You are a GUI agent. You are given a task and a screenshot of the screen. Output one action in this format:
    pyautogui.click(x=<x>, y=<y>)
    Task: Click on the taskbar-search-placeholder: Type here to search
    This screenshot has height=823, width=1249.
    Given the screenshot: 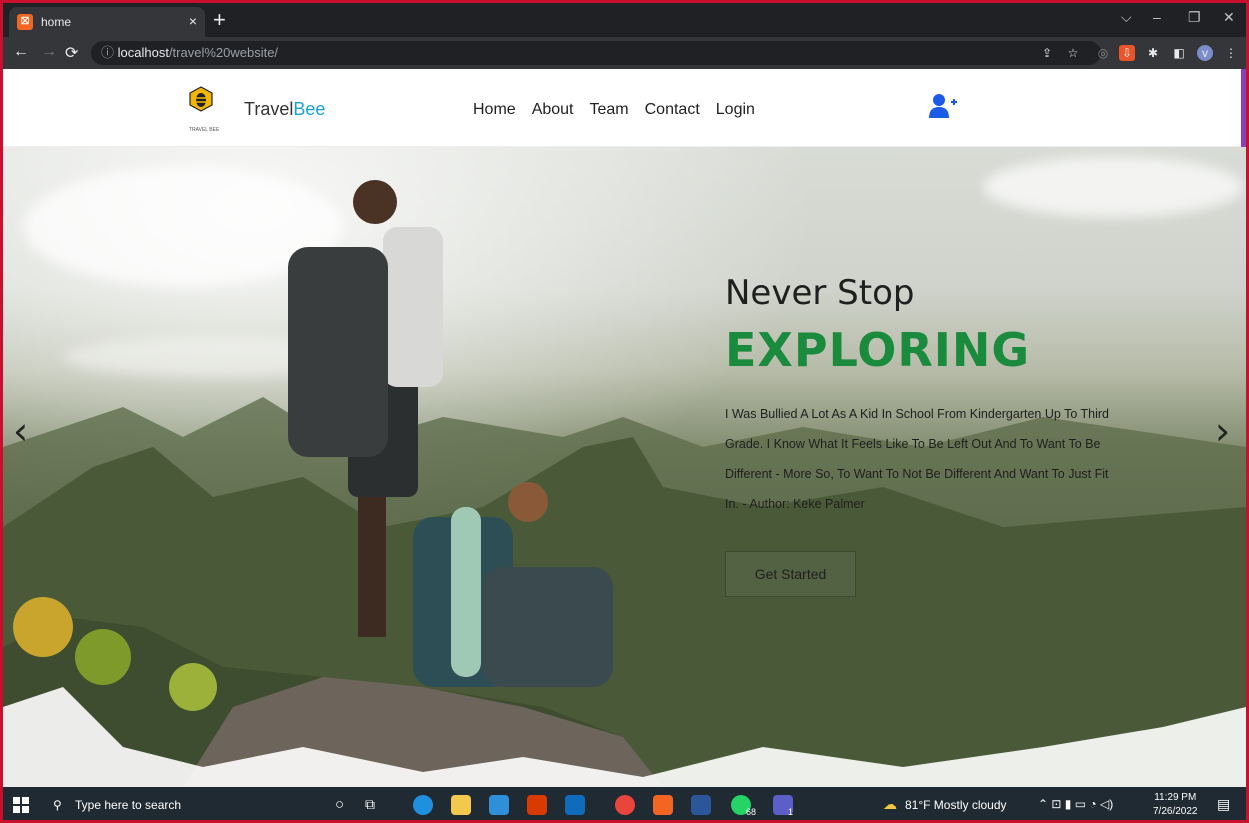 What is the action you would take?
    pyautogui.click(x=128, y=805)
    